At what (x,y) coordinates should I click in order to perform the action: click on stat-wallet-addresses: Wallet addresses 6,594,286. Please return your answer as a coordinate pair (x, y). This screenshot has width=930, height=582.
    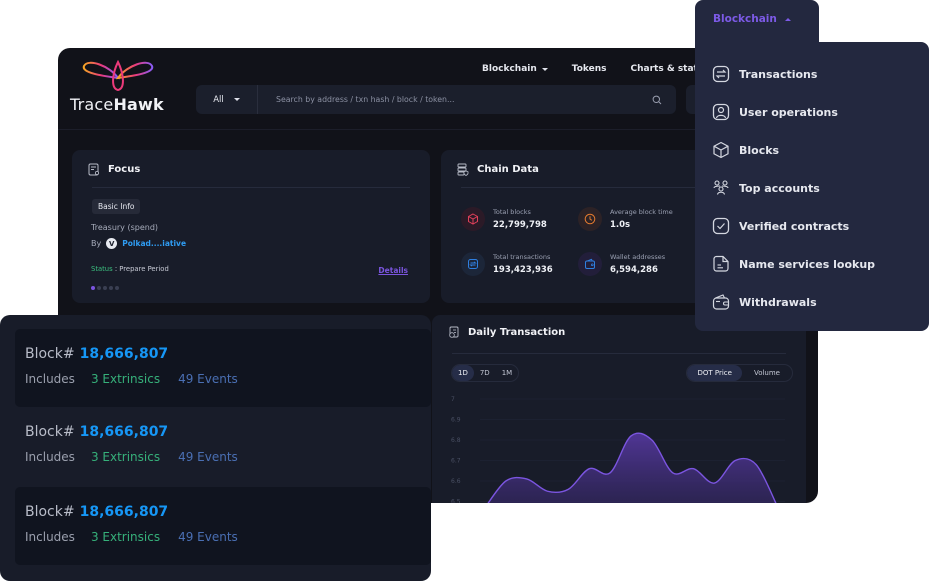
    Looking at the image, I should click on (621, 264).